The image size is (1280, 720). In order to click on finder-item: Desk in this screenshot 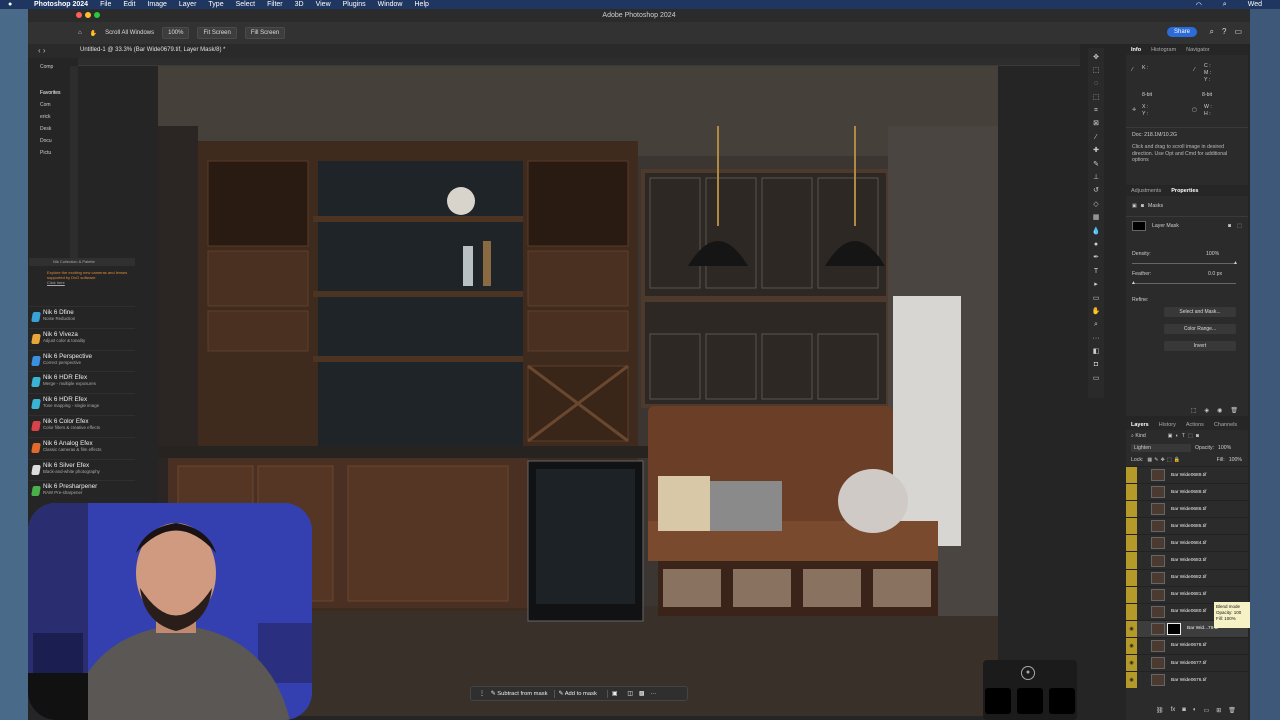, I will do `click(56, 129)`.